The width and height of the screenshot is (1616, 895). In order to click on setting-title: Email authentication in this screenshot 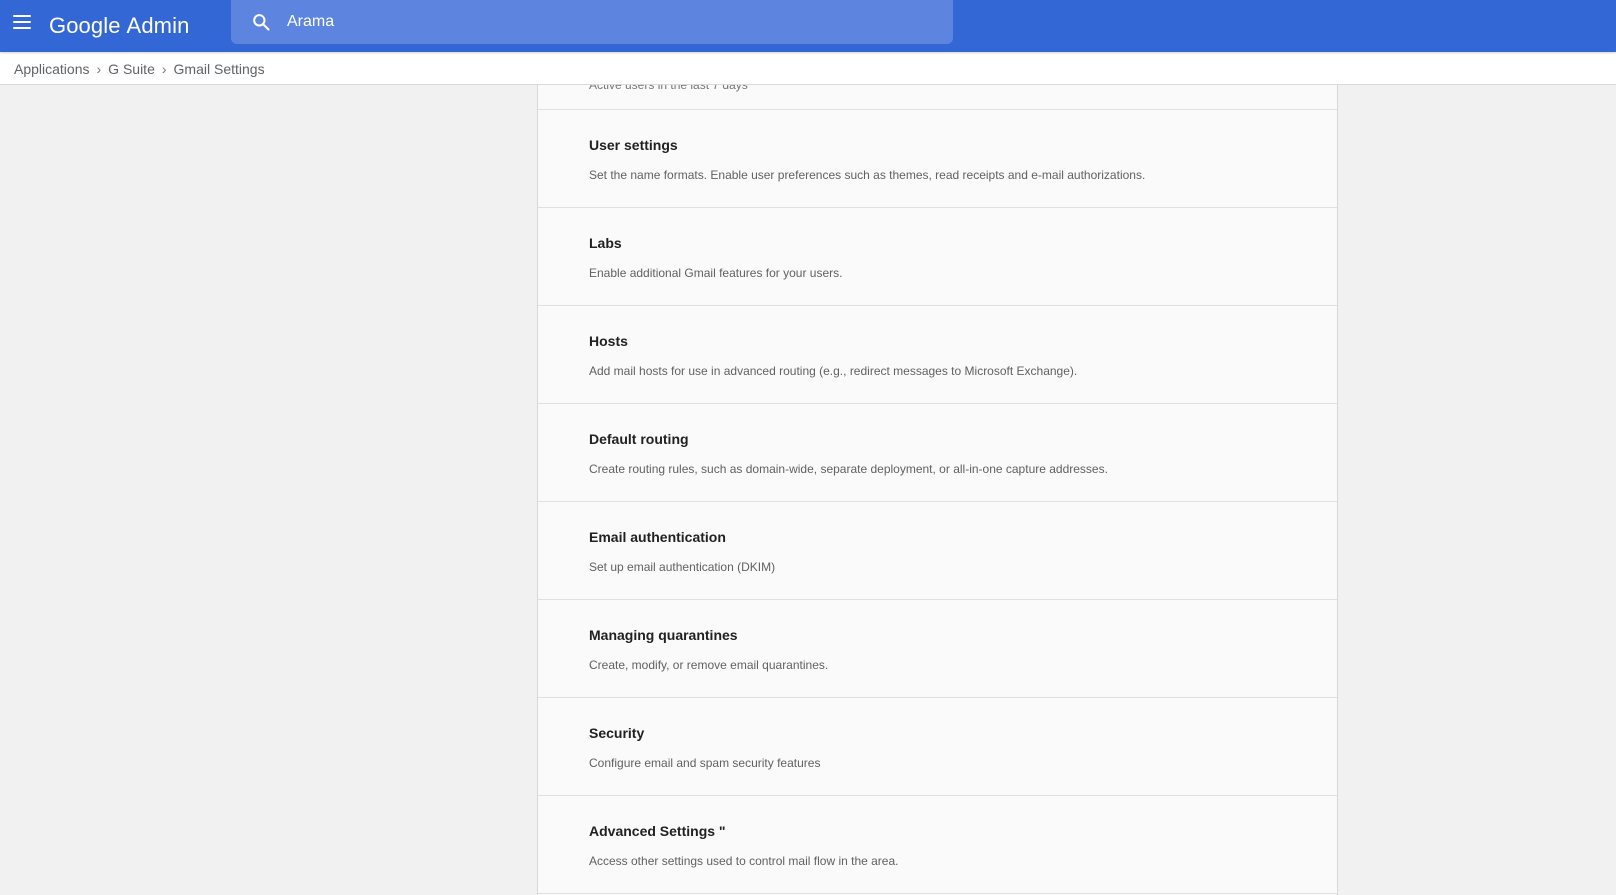, I will do `click(657, 537)`.